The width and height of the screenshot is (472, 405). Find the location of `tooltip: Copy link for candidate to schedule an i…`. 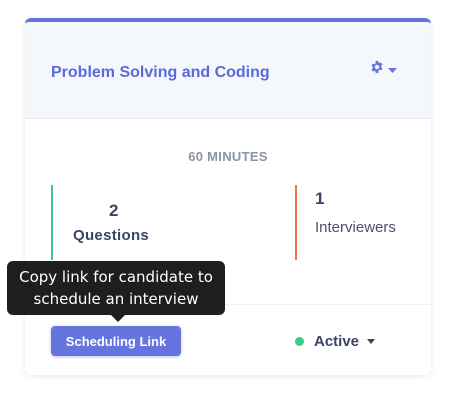

tooltip: Copy link for candidate to schedule an i… is located at coordinates (116, 288).